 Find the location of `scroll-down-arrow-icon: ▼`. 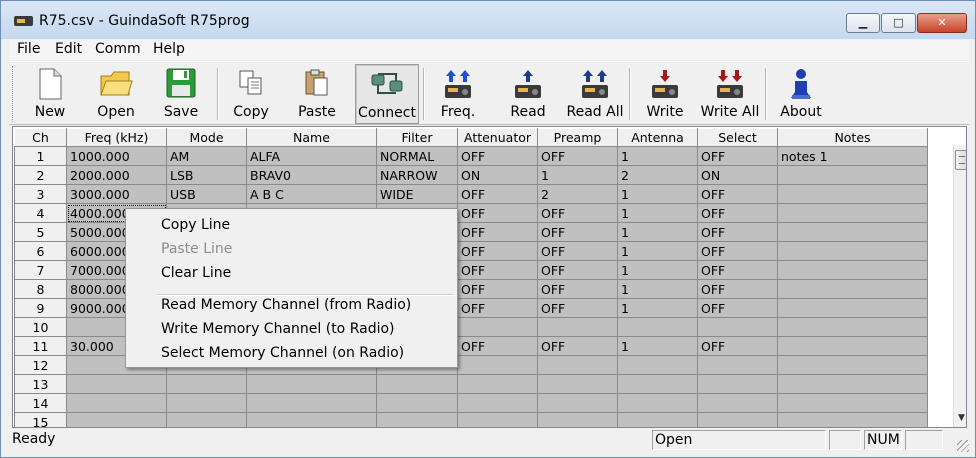

scroll-down-arrow-icon: ▼ is located at coordinates (960, 418).